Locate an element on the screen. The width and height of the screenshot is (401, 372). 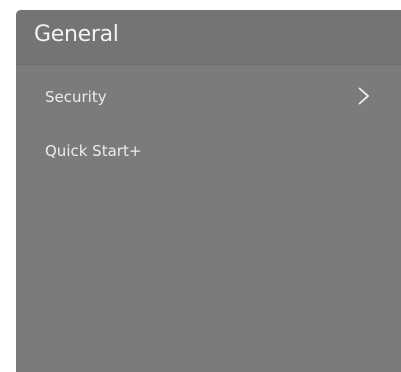
menu-item-security: Security is located at coordinates (208, 98).